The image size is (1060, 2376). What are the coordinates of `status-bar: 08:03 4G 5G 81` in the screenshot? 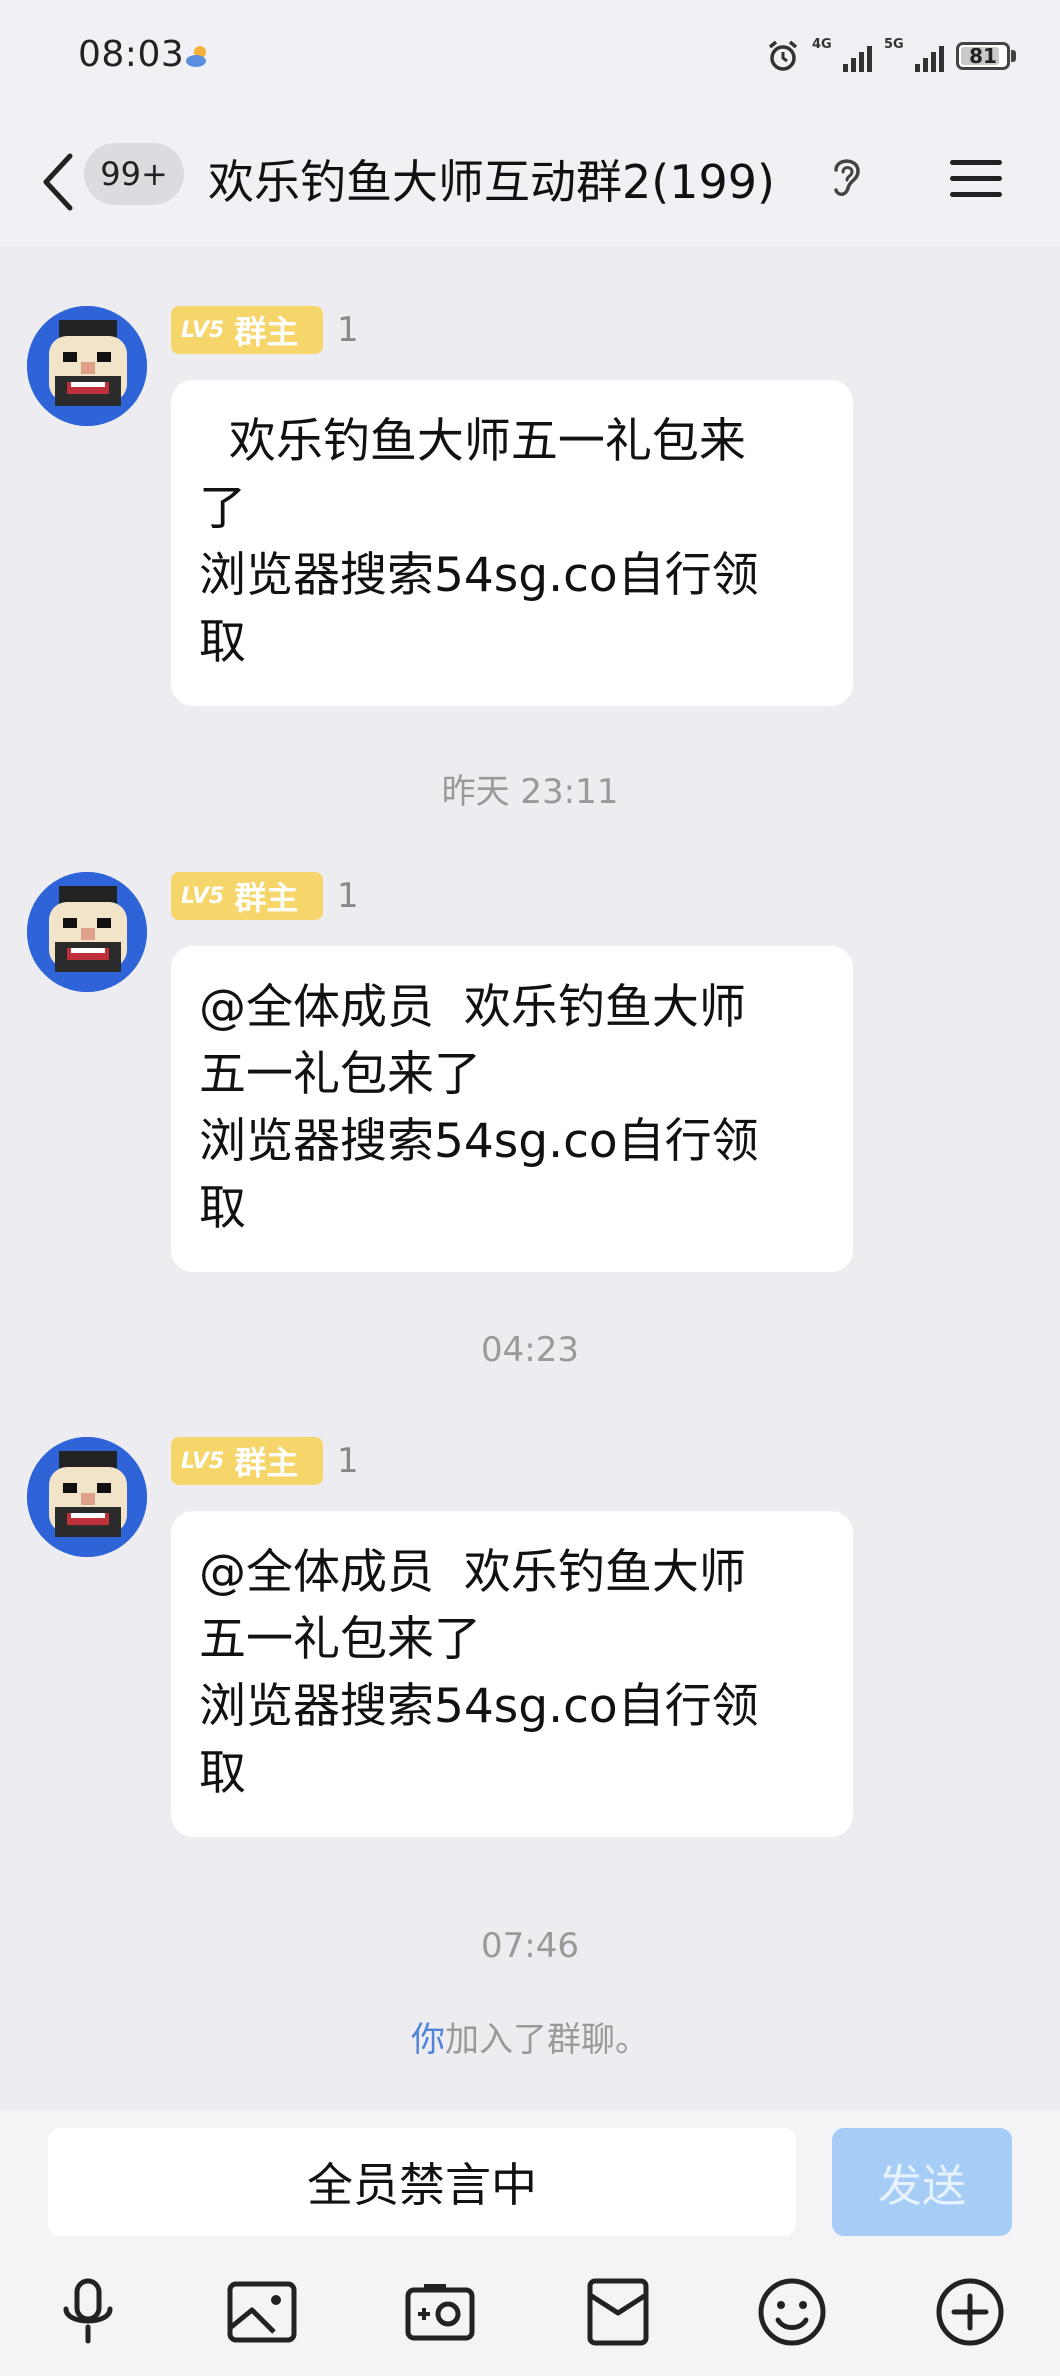 It's located at (530, 56).